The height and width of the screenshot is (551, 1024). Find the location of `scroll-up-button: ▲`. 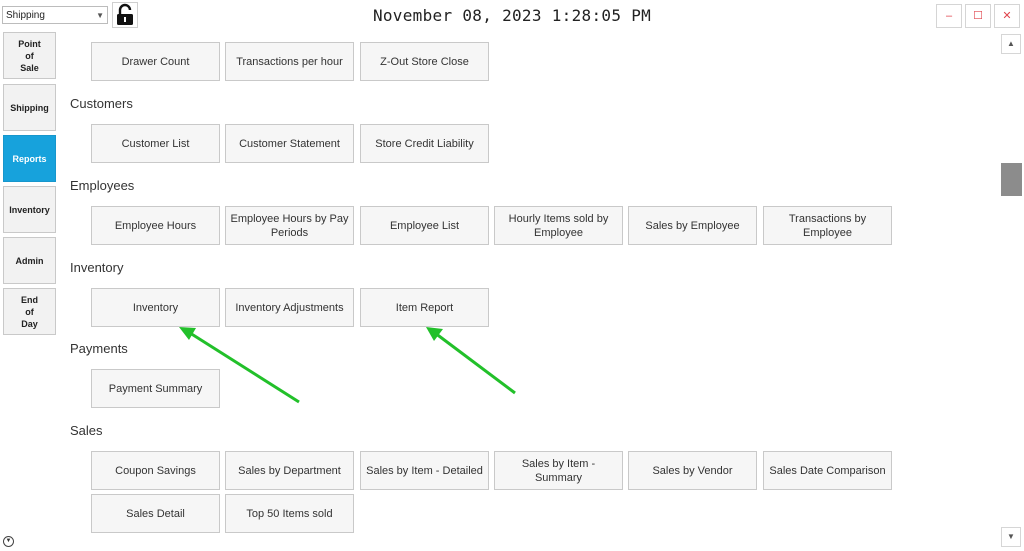

scroll-up-button: ▲ is located at coordinates (1011, 44).